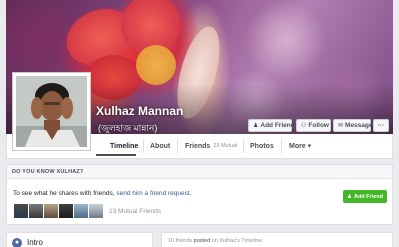 The image size is (399, 247). I want to click on mutual-friends-count: 23 Mutual Friends, so click(135, 211).